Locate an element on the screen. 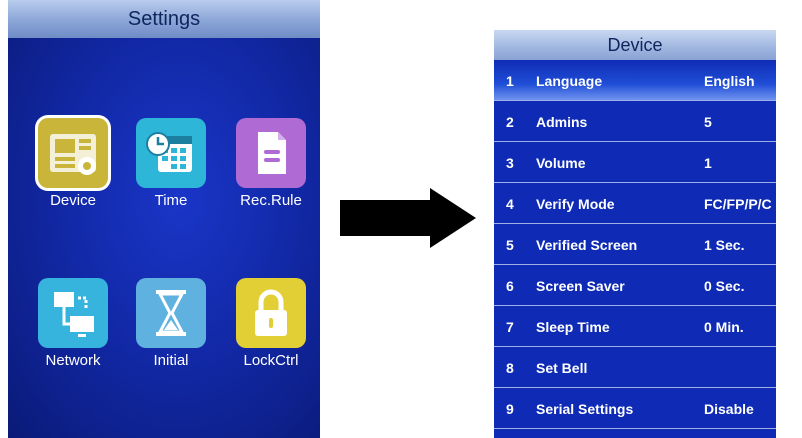 This screenshot has height=438, width=802. menu-item-label: Serial Settings is located at coordinates (585, 409).